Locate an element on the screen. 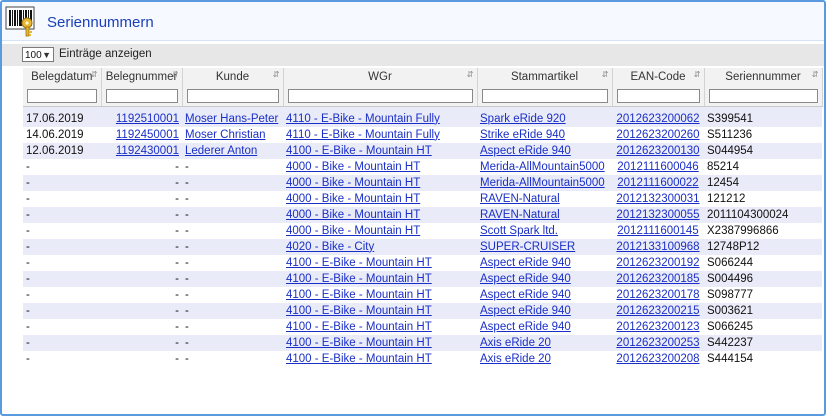 This screenshot has width=826, height=416. cell-ean-code: 2012111600145 is located at coordinates (658, 231).